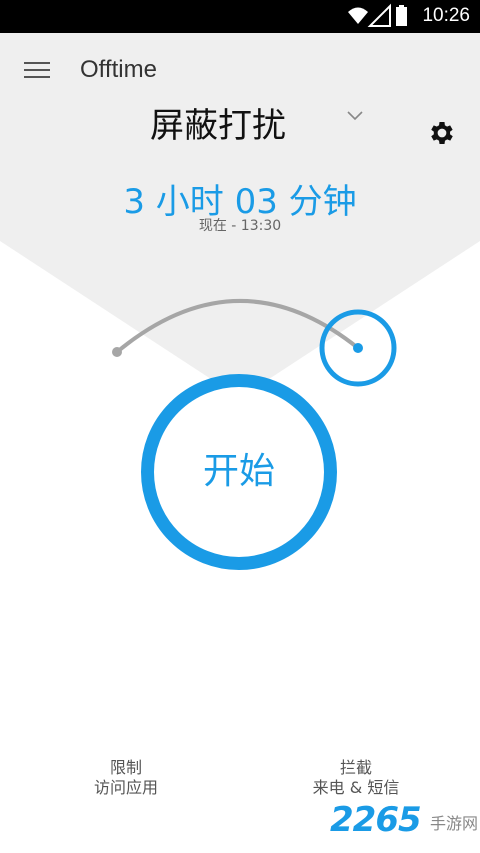 The image size is (480, 853). Describe the element at coordinates (446, 15) in the screenshot. I see `clock-time: 10:26` at that location.